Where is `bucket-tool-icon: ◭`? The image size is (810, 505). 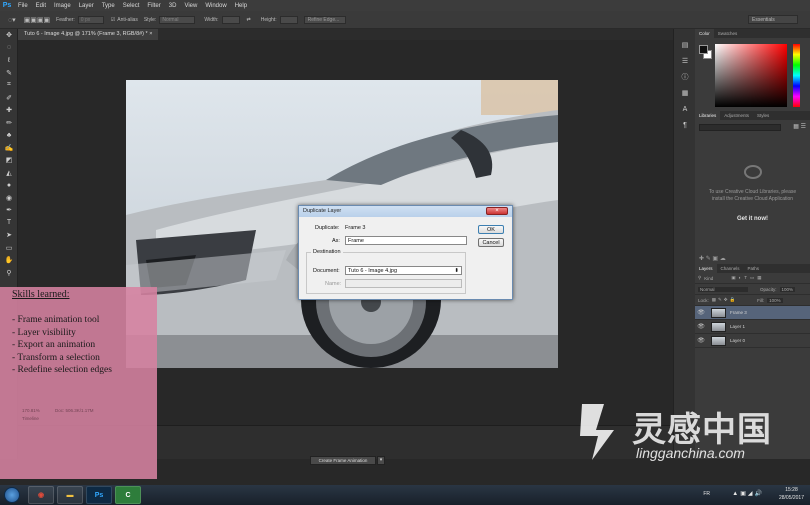 bucket-tool-icon: ◭ is located at coordinates (9, 173).